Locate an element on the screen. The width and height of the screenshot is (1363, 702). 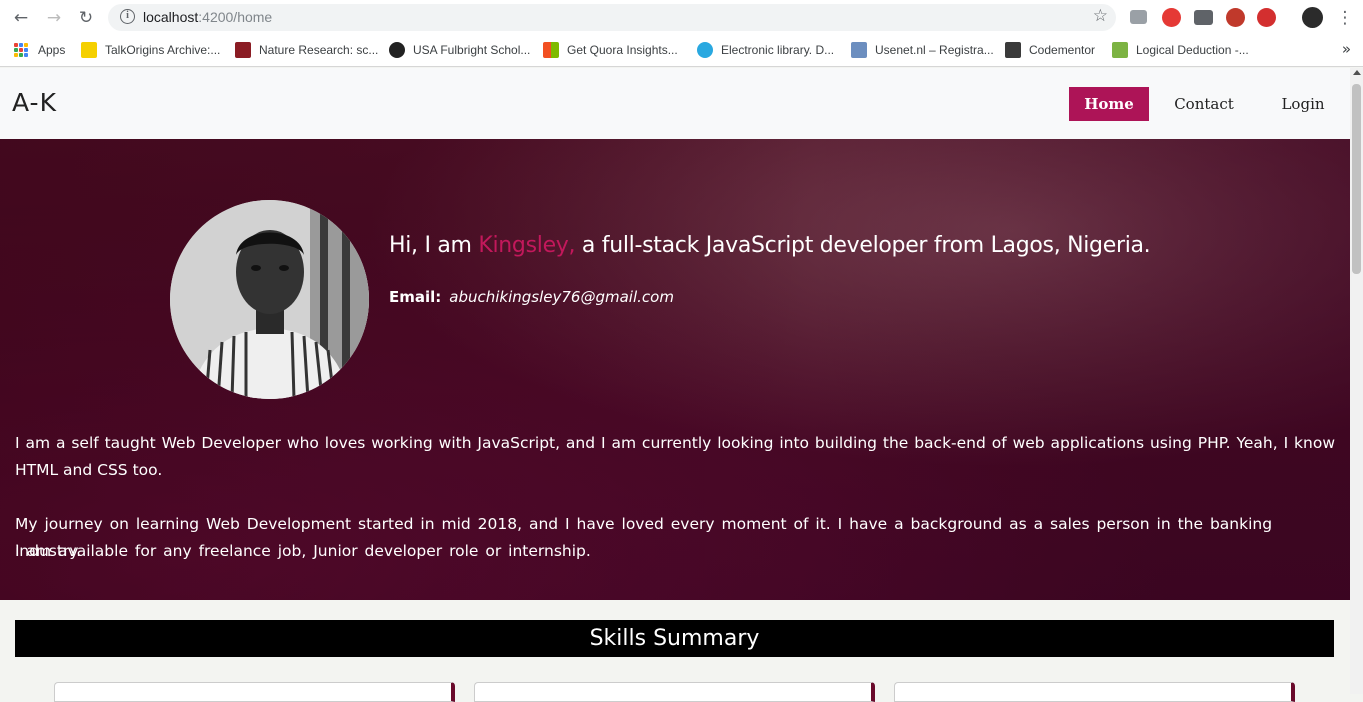
nav-login: Login is located at coordinates (1303, 104).